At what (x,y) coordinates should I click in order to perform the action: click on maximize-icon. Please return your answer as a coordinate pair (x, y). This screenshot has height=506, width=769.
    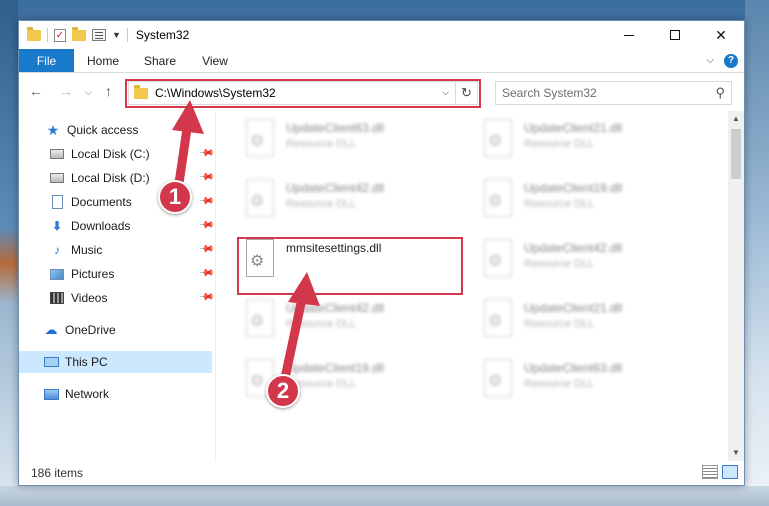
    Looking at the image, I should click on (675, 35).